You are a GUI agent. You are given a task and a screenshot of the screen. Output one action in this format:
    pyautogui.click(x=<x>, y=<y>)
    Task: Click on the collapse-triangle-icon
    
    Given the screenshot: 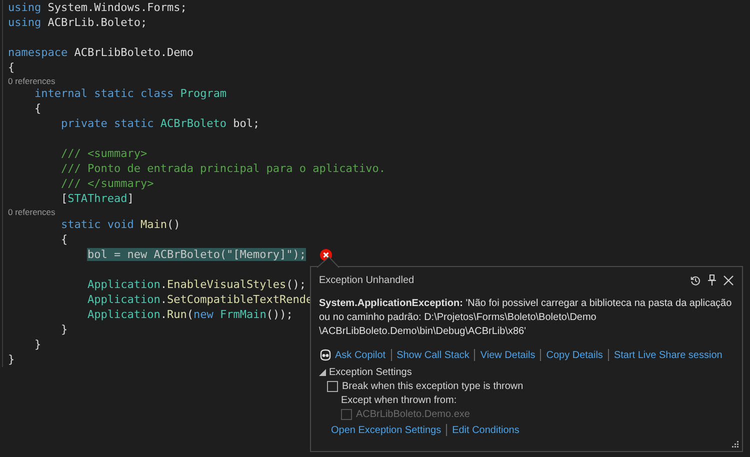 What is the action you would take?
    pyautogui.click(x=322, y=372)
    